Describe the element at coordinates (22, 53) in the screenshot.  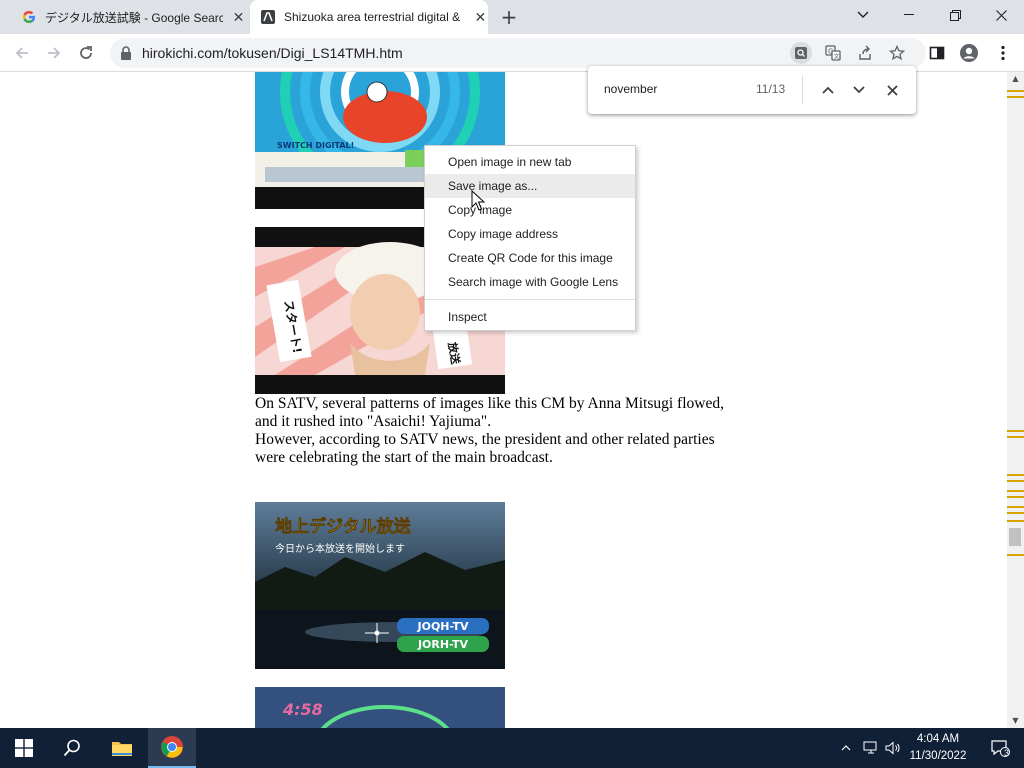
I see `back-arrow-icon` at that location.